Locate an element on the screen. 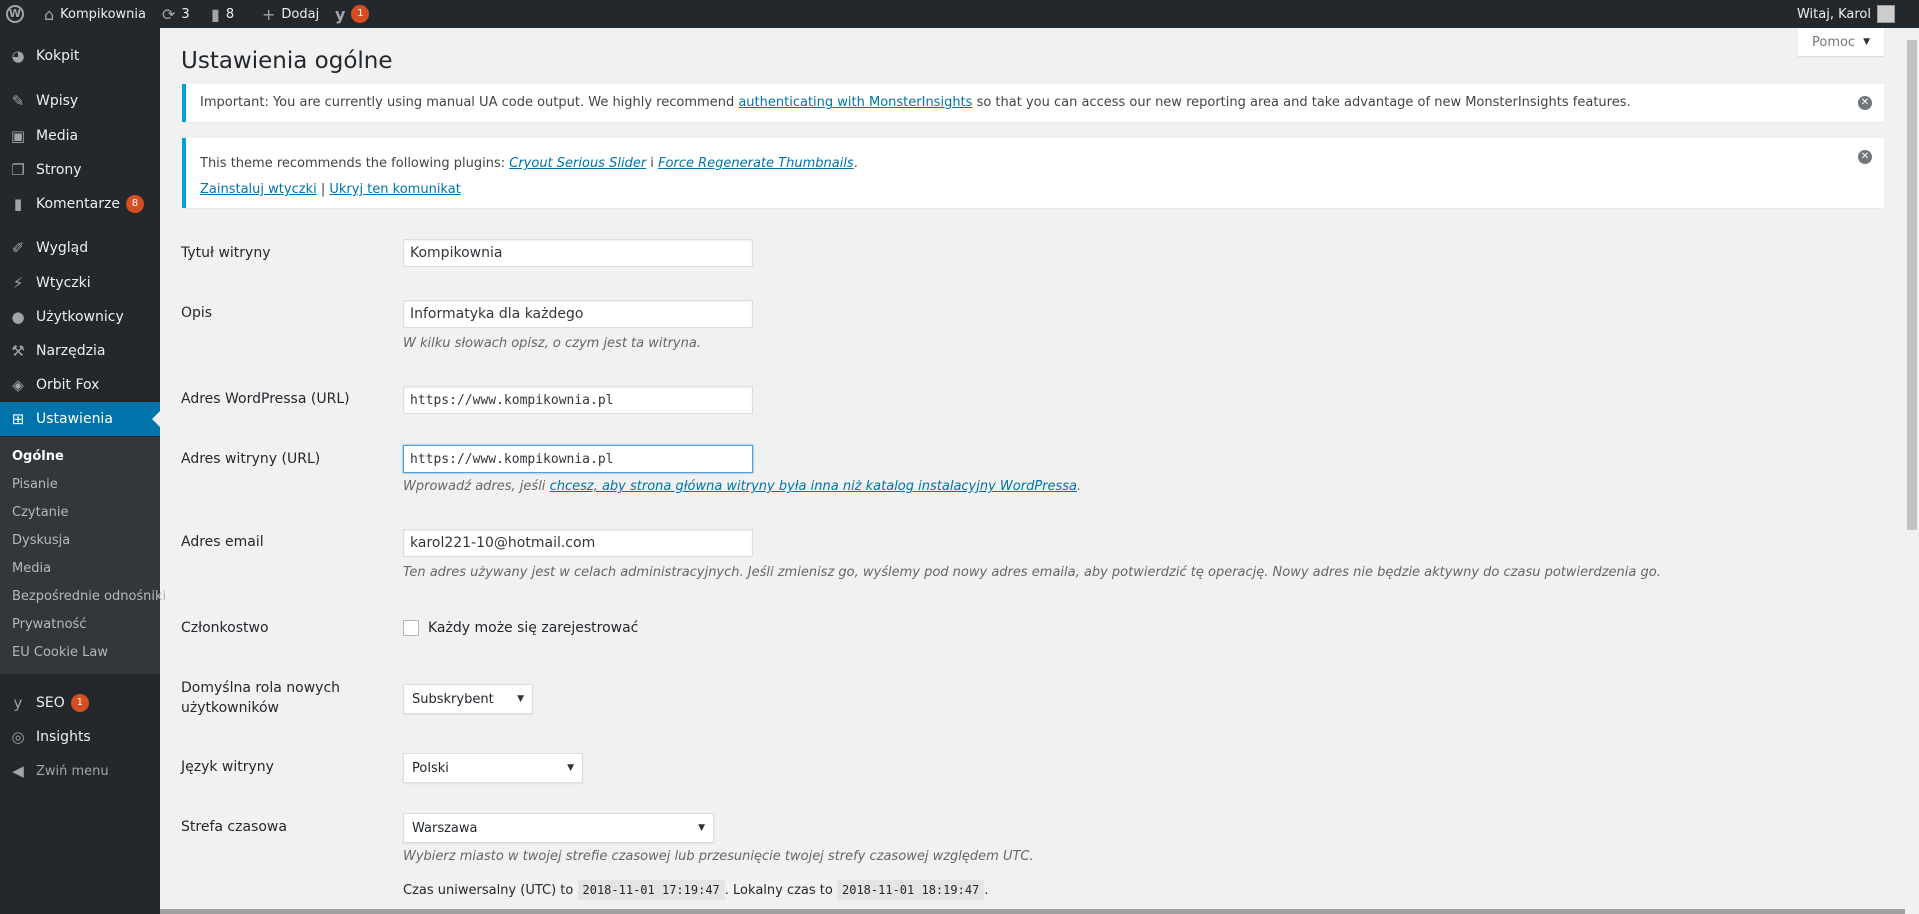  sidebar-item-ustawienia: ⊞ Ustawienia is located at coordinates (80, 419).